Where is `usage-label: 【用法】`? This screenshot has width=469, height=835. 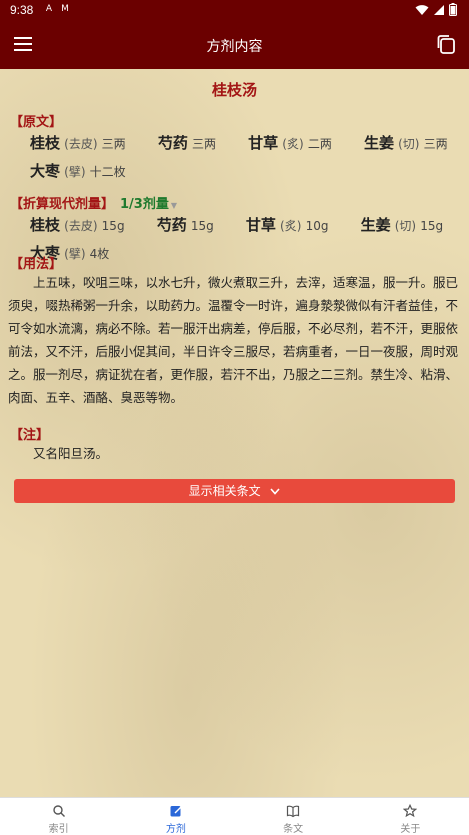 usage-label: 【用法】 is located at coordinates (36, 264).